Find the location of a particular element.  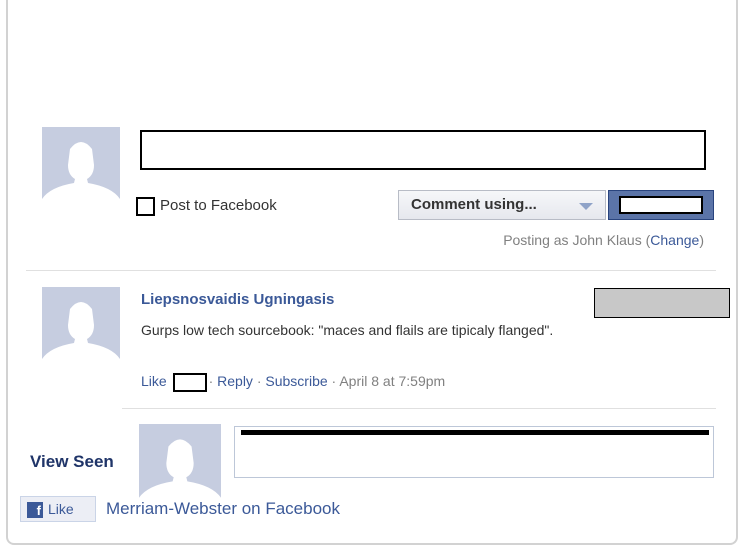

facebook-icon: f is located at coordinates (35, 510).